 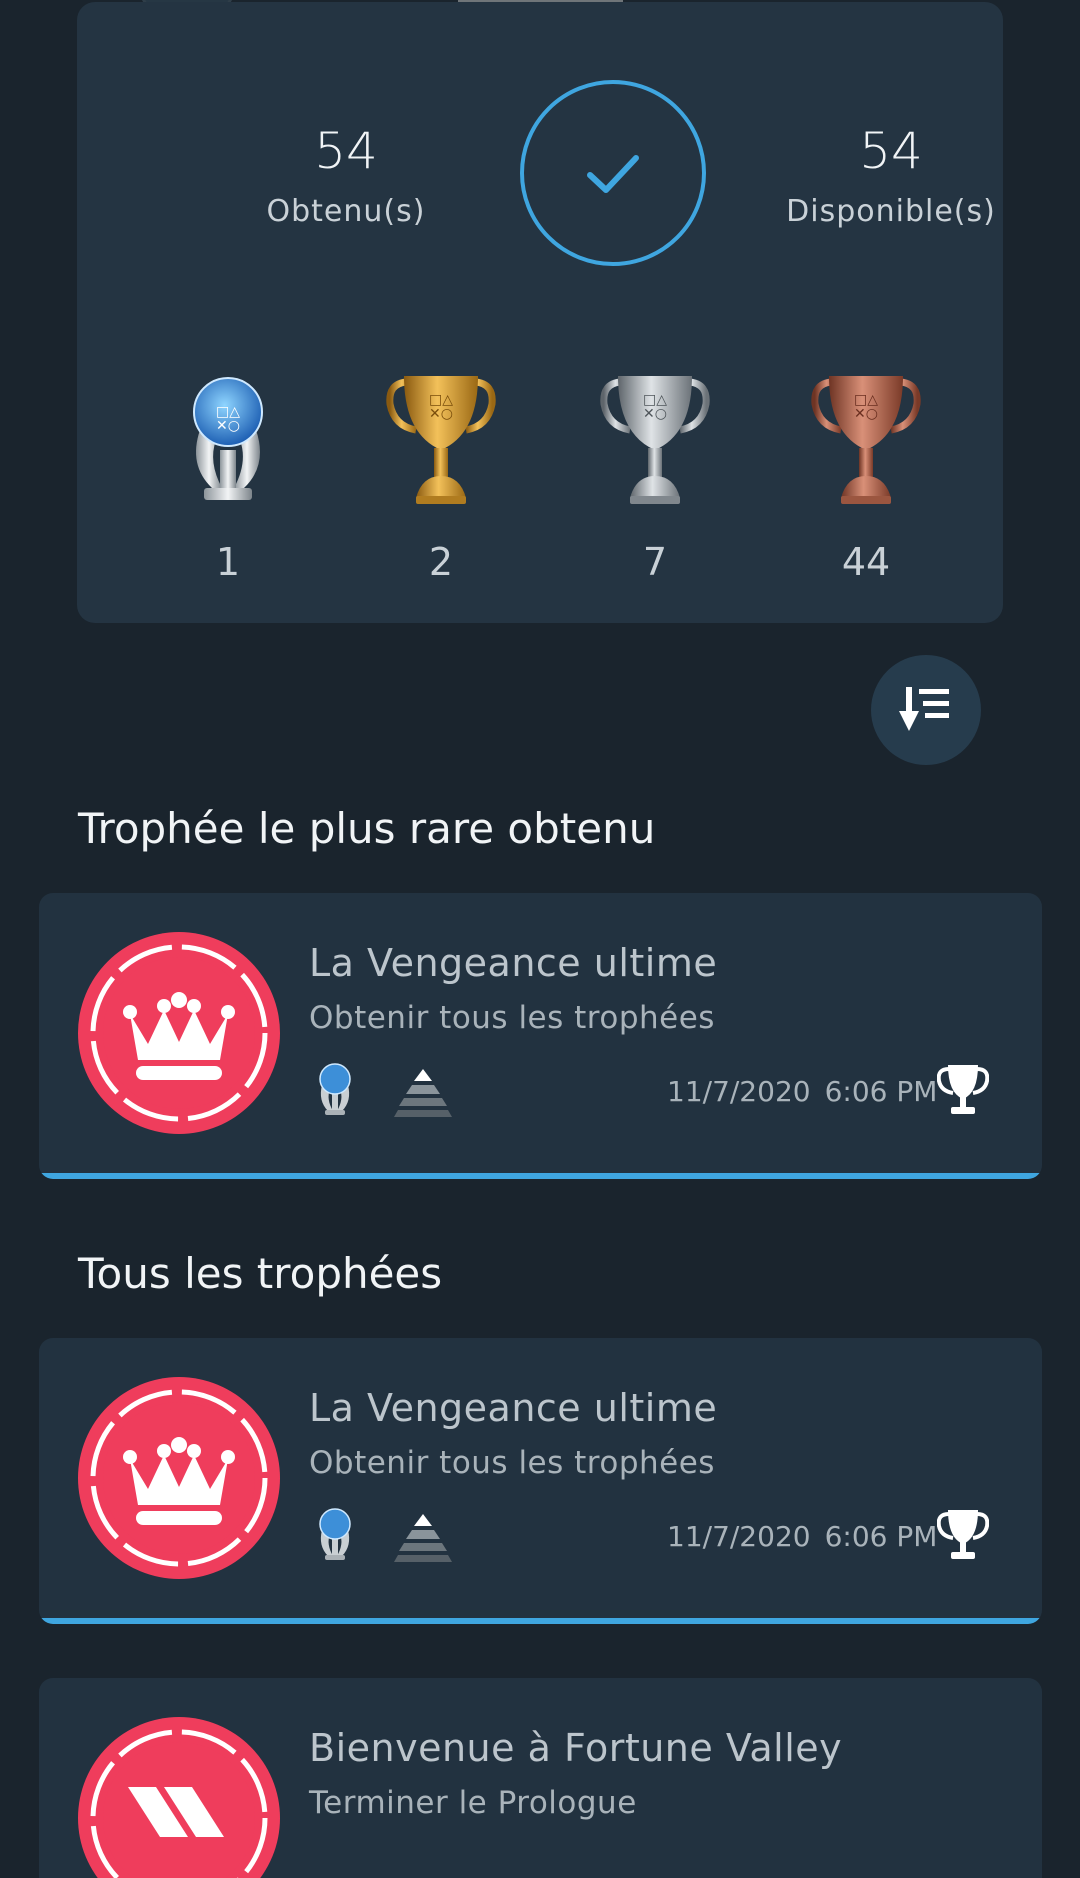 What do you see at coordinates (228, 438) in the screenshot?
I see `platinum-trophy-icon: □△ ✕○` at bounding box center [228, 438].